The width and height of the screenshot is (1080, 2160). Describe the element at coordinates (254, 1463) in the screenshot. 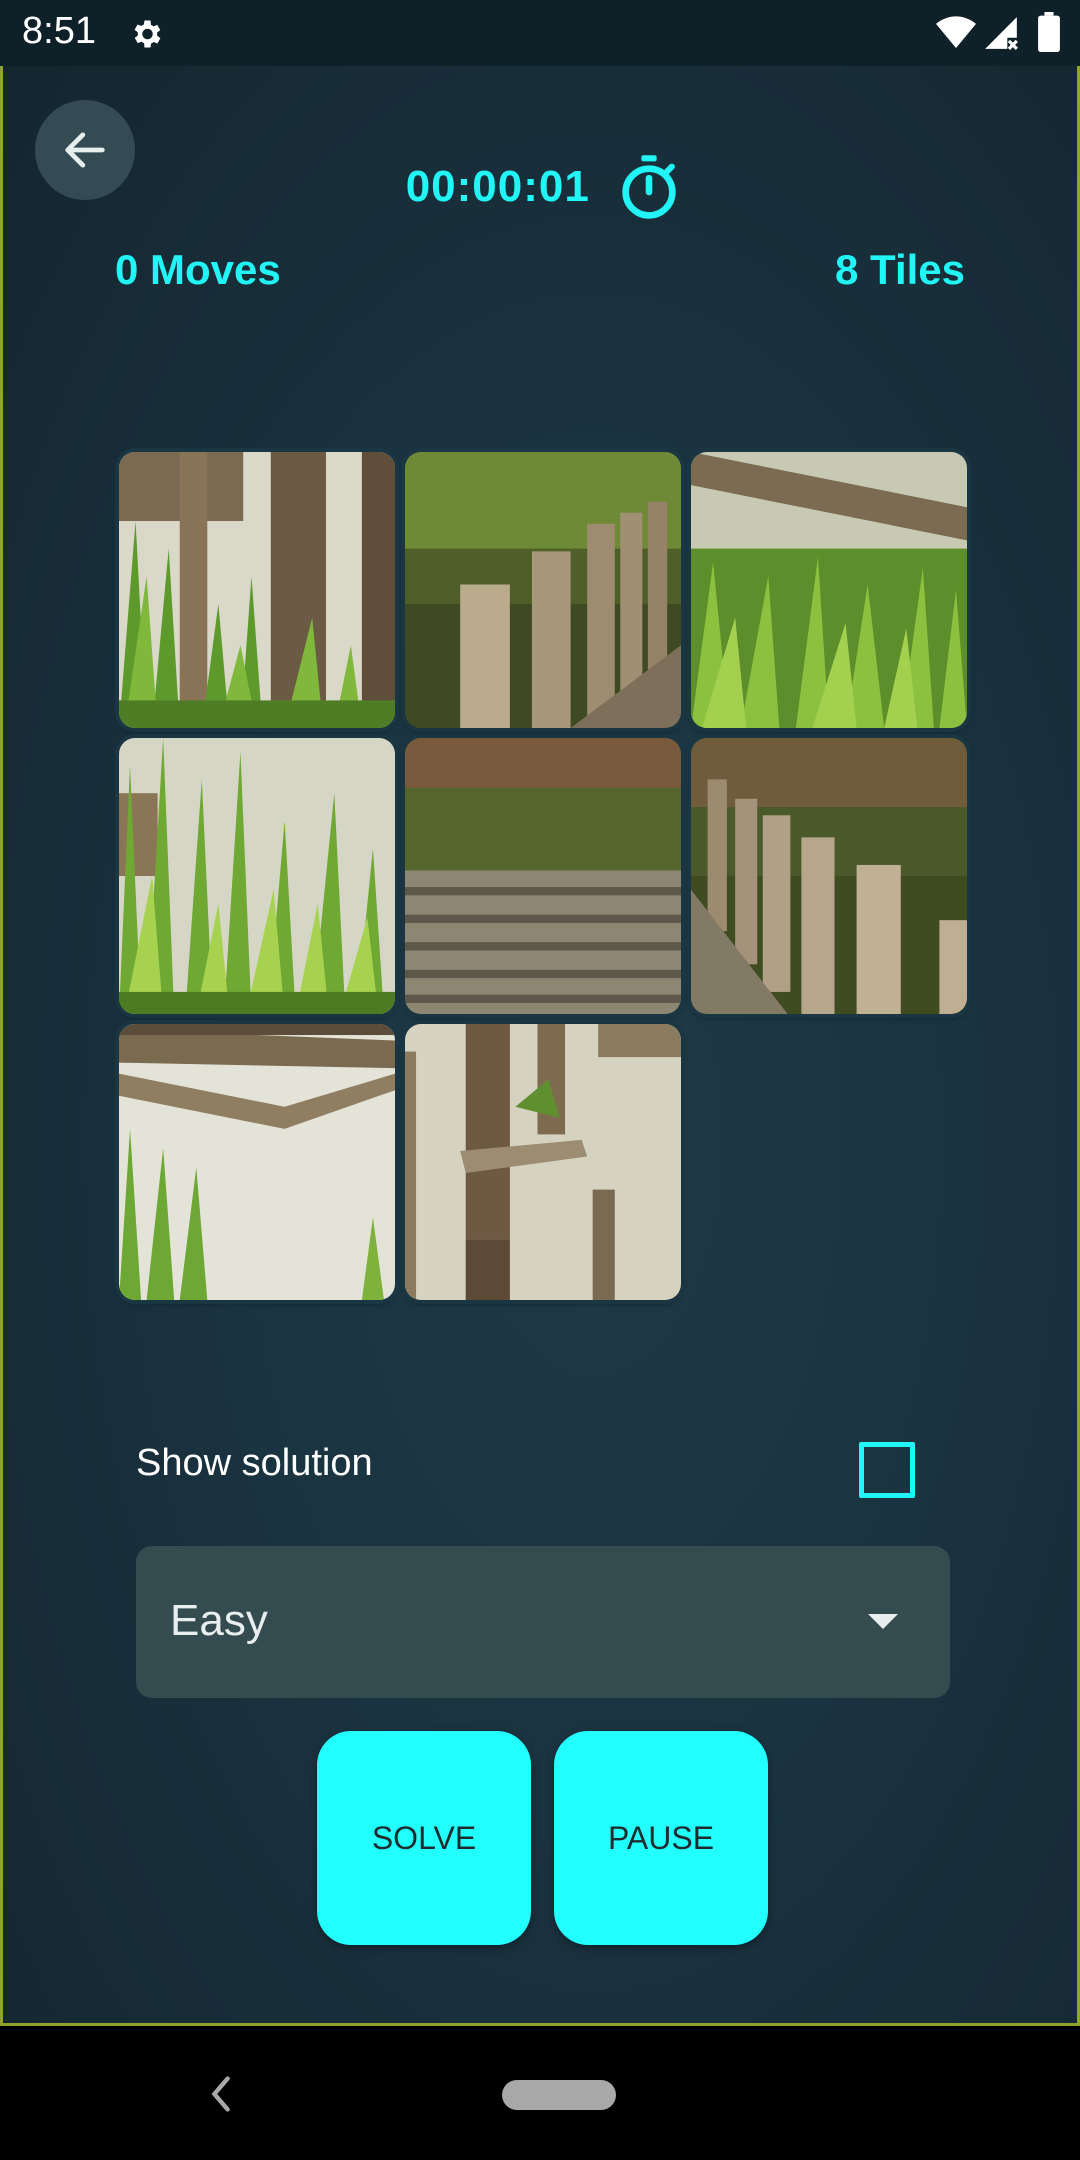

I see `show-solution-label: Show solution` at that location.